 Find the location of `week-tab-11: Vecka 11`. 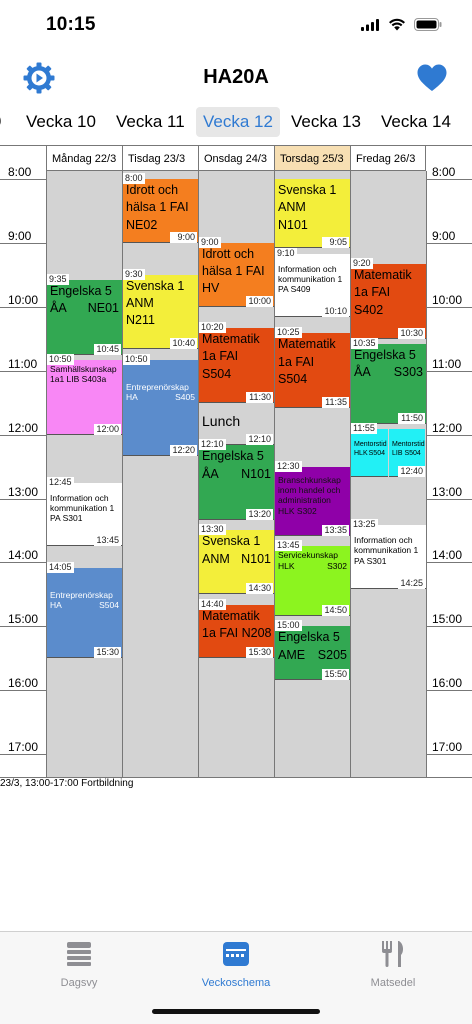

week-tab-11: Vecka 11 is located at coordinates (150, 122).